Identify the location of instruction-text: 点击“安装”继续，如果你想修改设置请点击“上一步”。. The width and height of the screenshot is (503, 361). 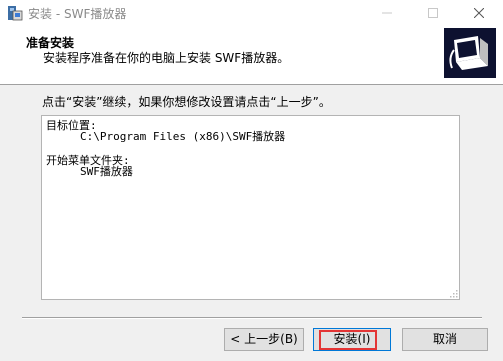
(186, 102).